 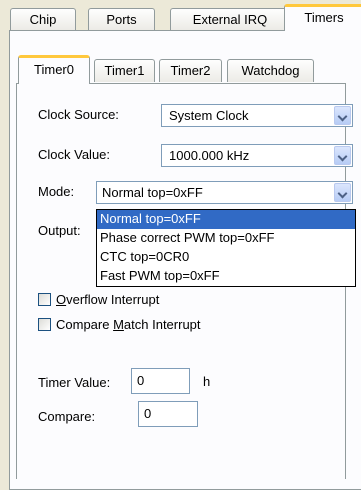 I want to click on mode-option-fast-pwm: Fast PWM top=0xFF, so click(x=226, y=276).